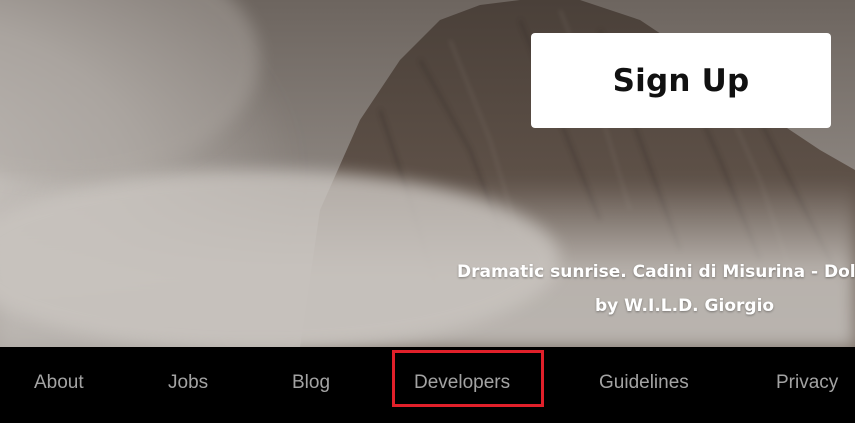  What do you see at coordinates (681, 80) in the screenshot?
I see `sign-up-button: Sign Up` at bounding box center [681, 80].